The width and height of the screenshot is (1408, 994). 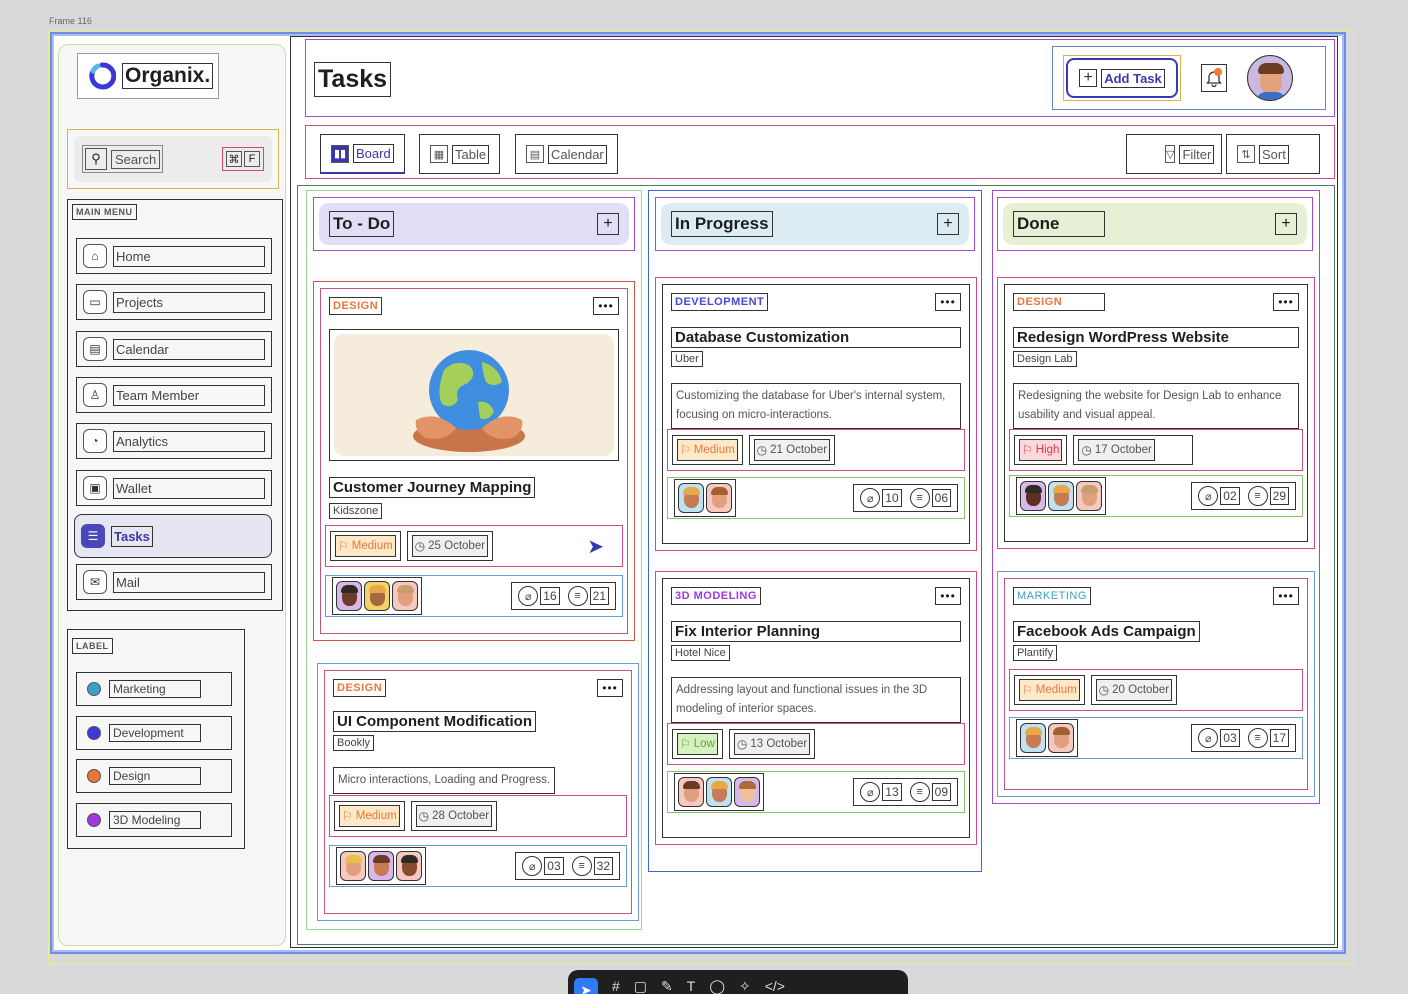 What do you see at coordinates (174, 302) in the screenshot?
I see `sidebar-item-projects: ▭ Projects` at bounding box center [174, 302].